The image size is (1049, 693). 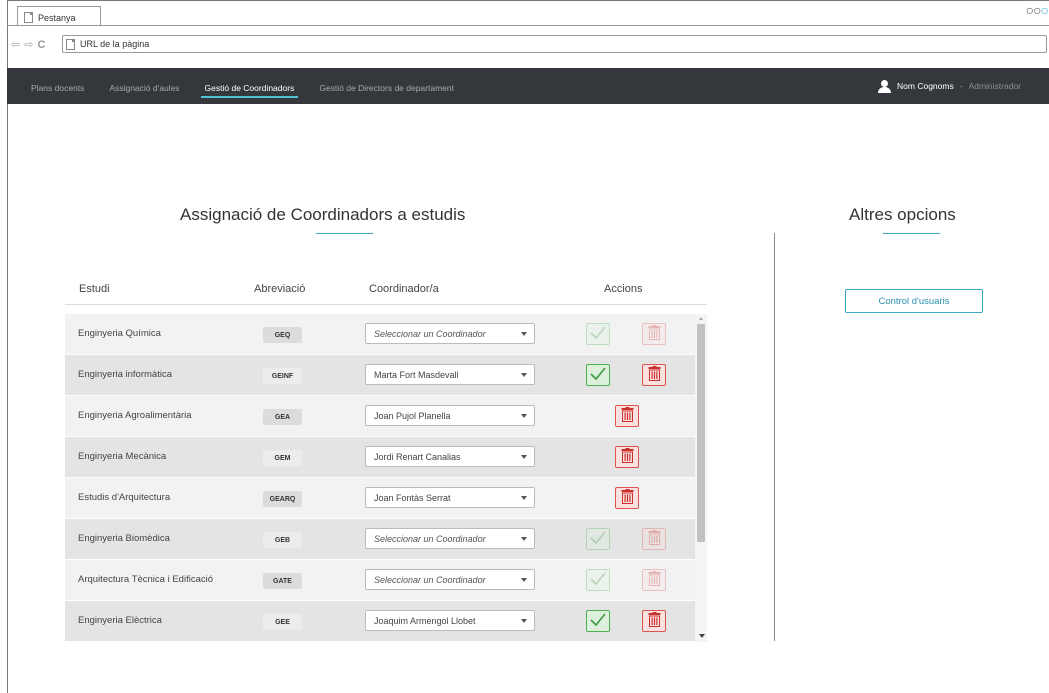 I want to click on study-abbreviation-badge: GEB, so click(x=282, y=540).